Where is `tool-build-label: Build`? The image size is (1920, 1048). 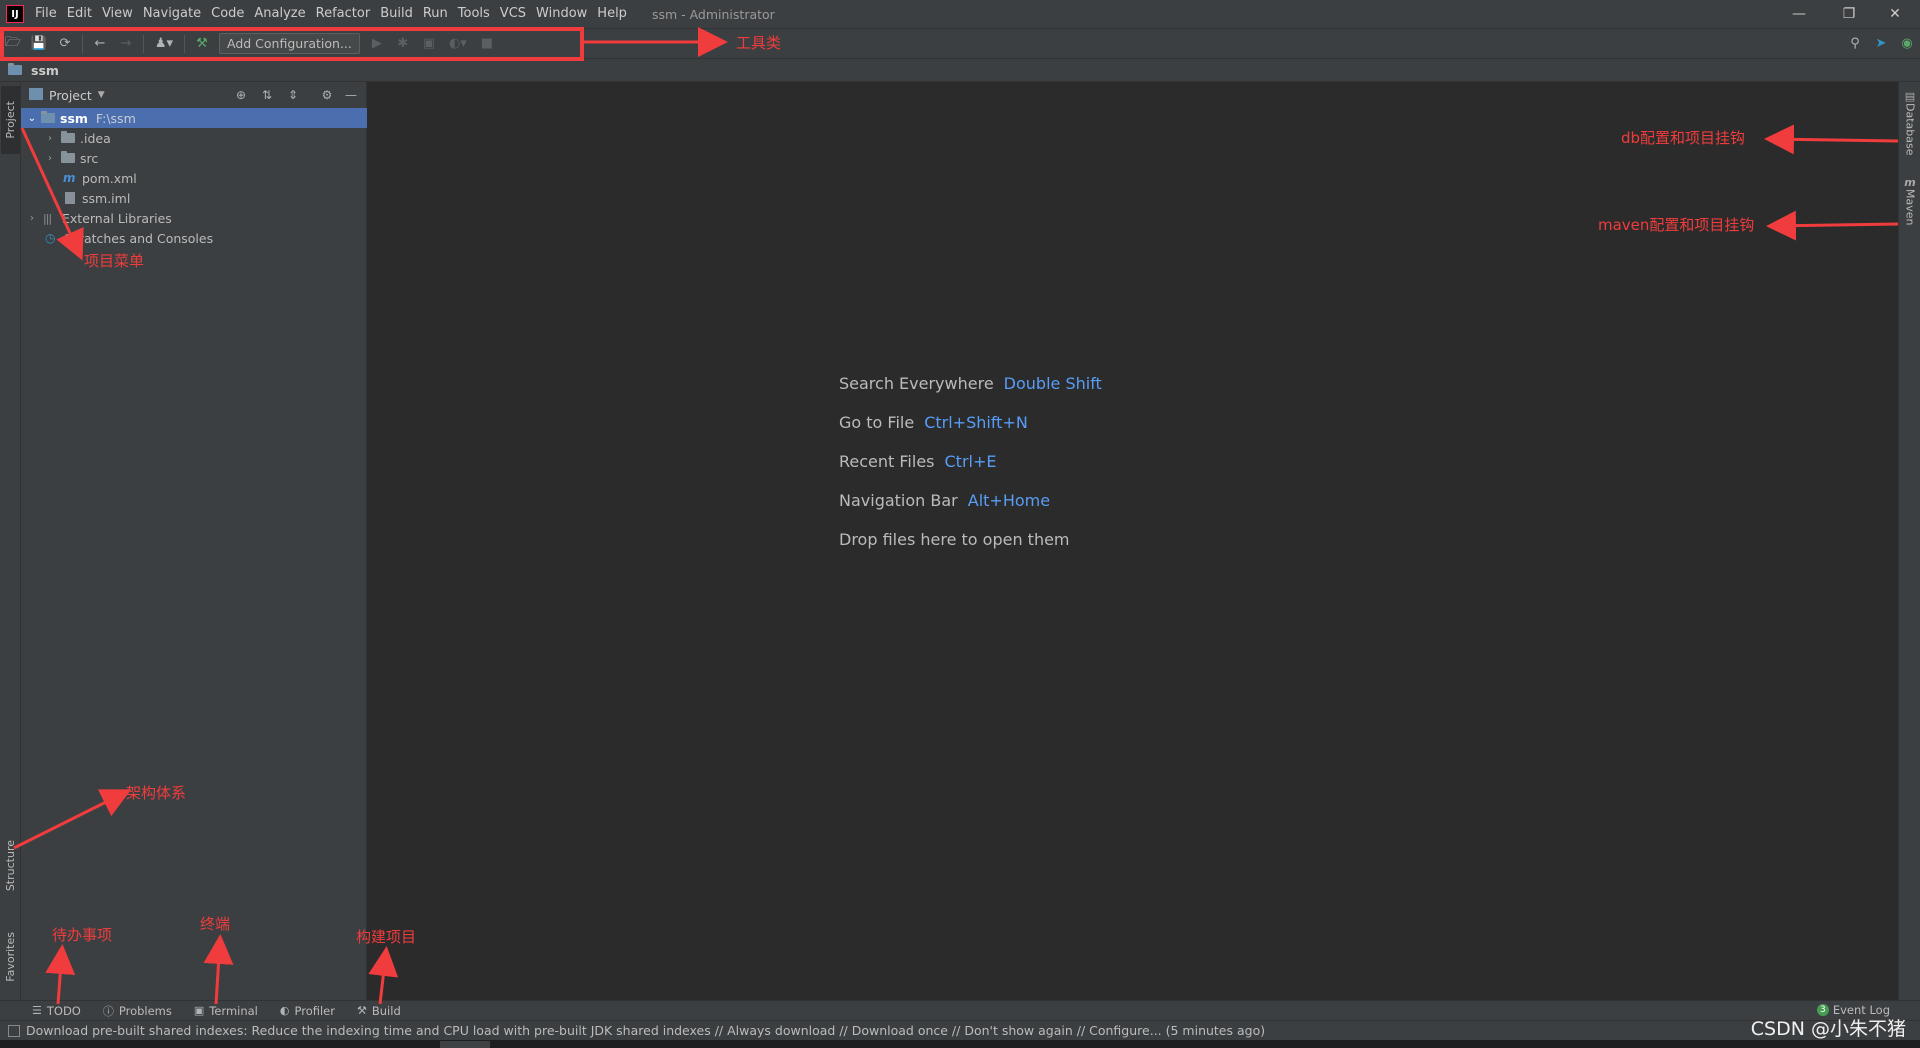
tool-build-label: Build is located at coordinates (386, 1010).